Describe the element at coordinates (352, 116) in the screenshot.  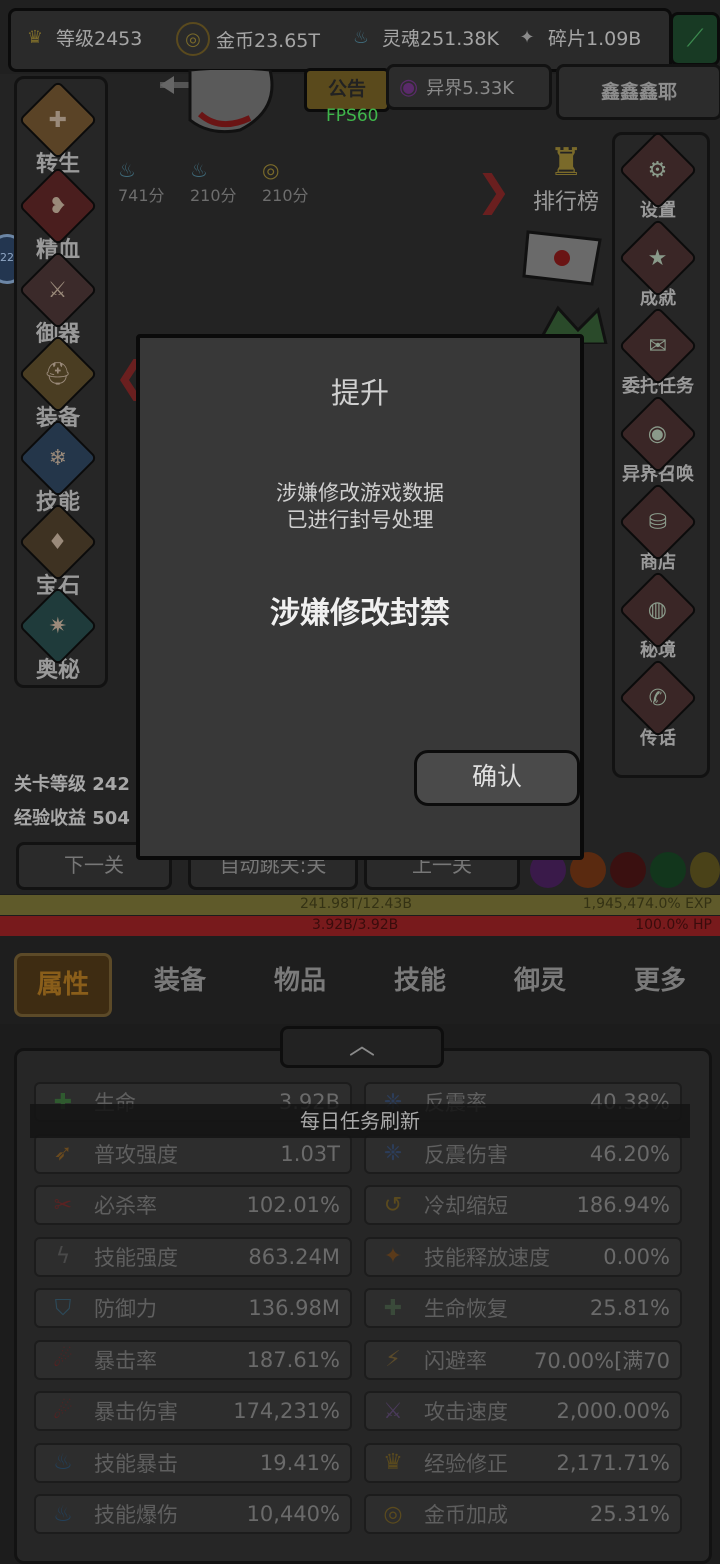
I see `fps-counter: FPS60` at that location.